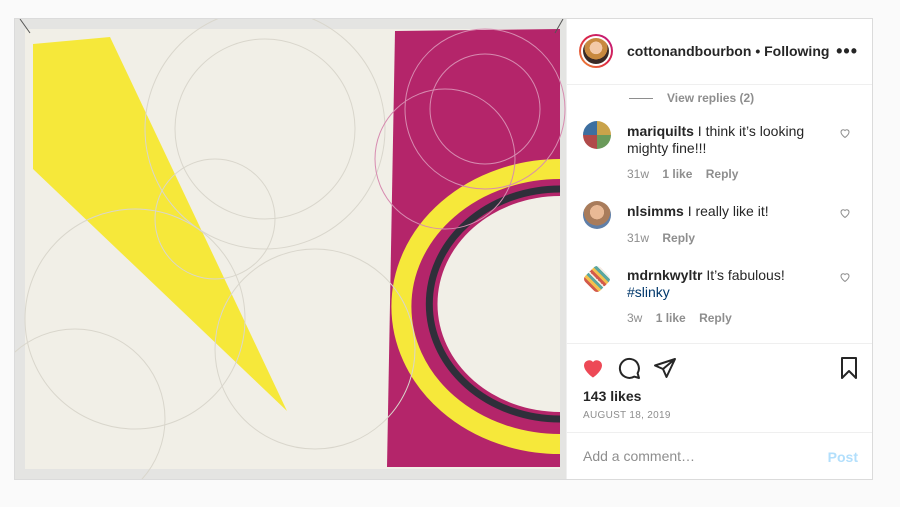  I want to click on post-comment-button: Post, so click(843, 457).